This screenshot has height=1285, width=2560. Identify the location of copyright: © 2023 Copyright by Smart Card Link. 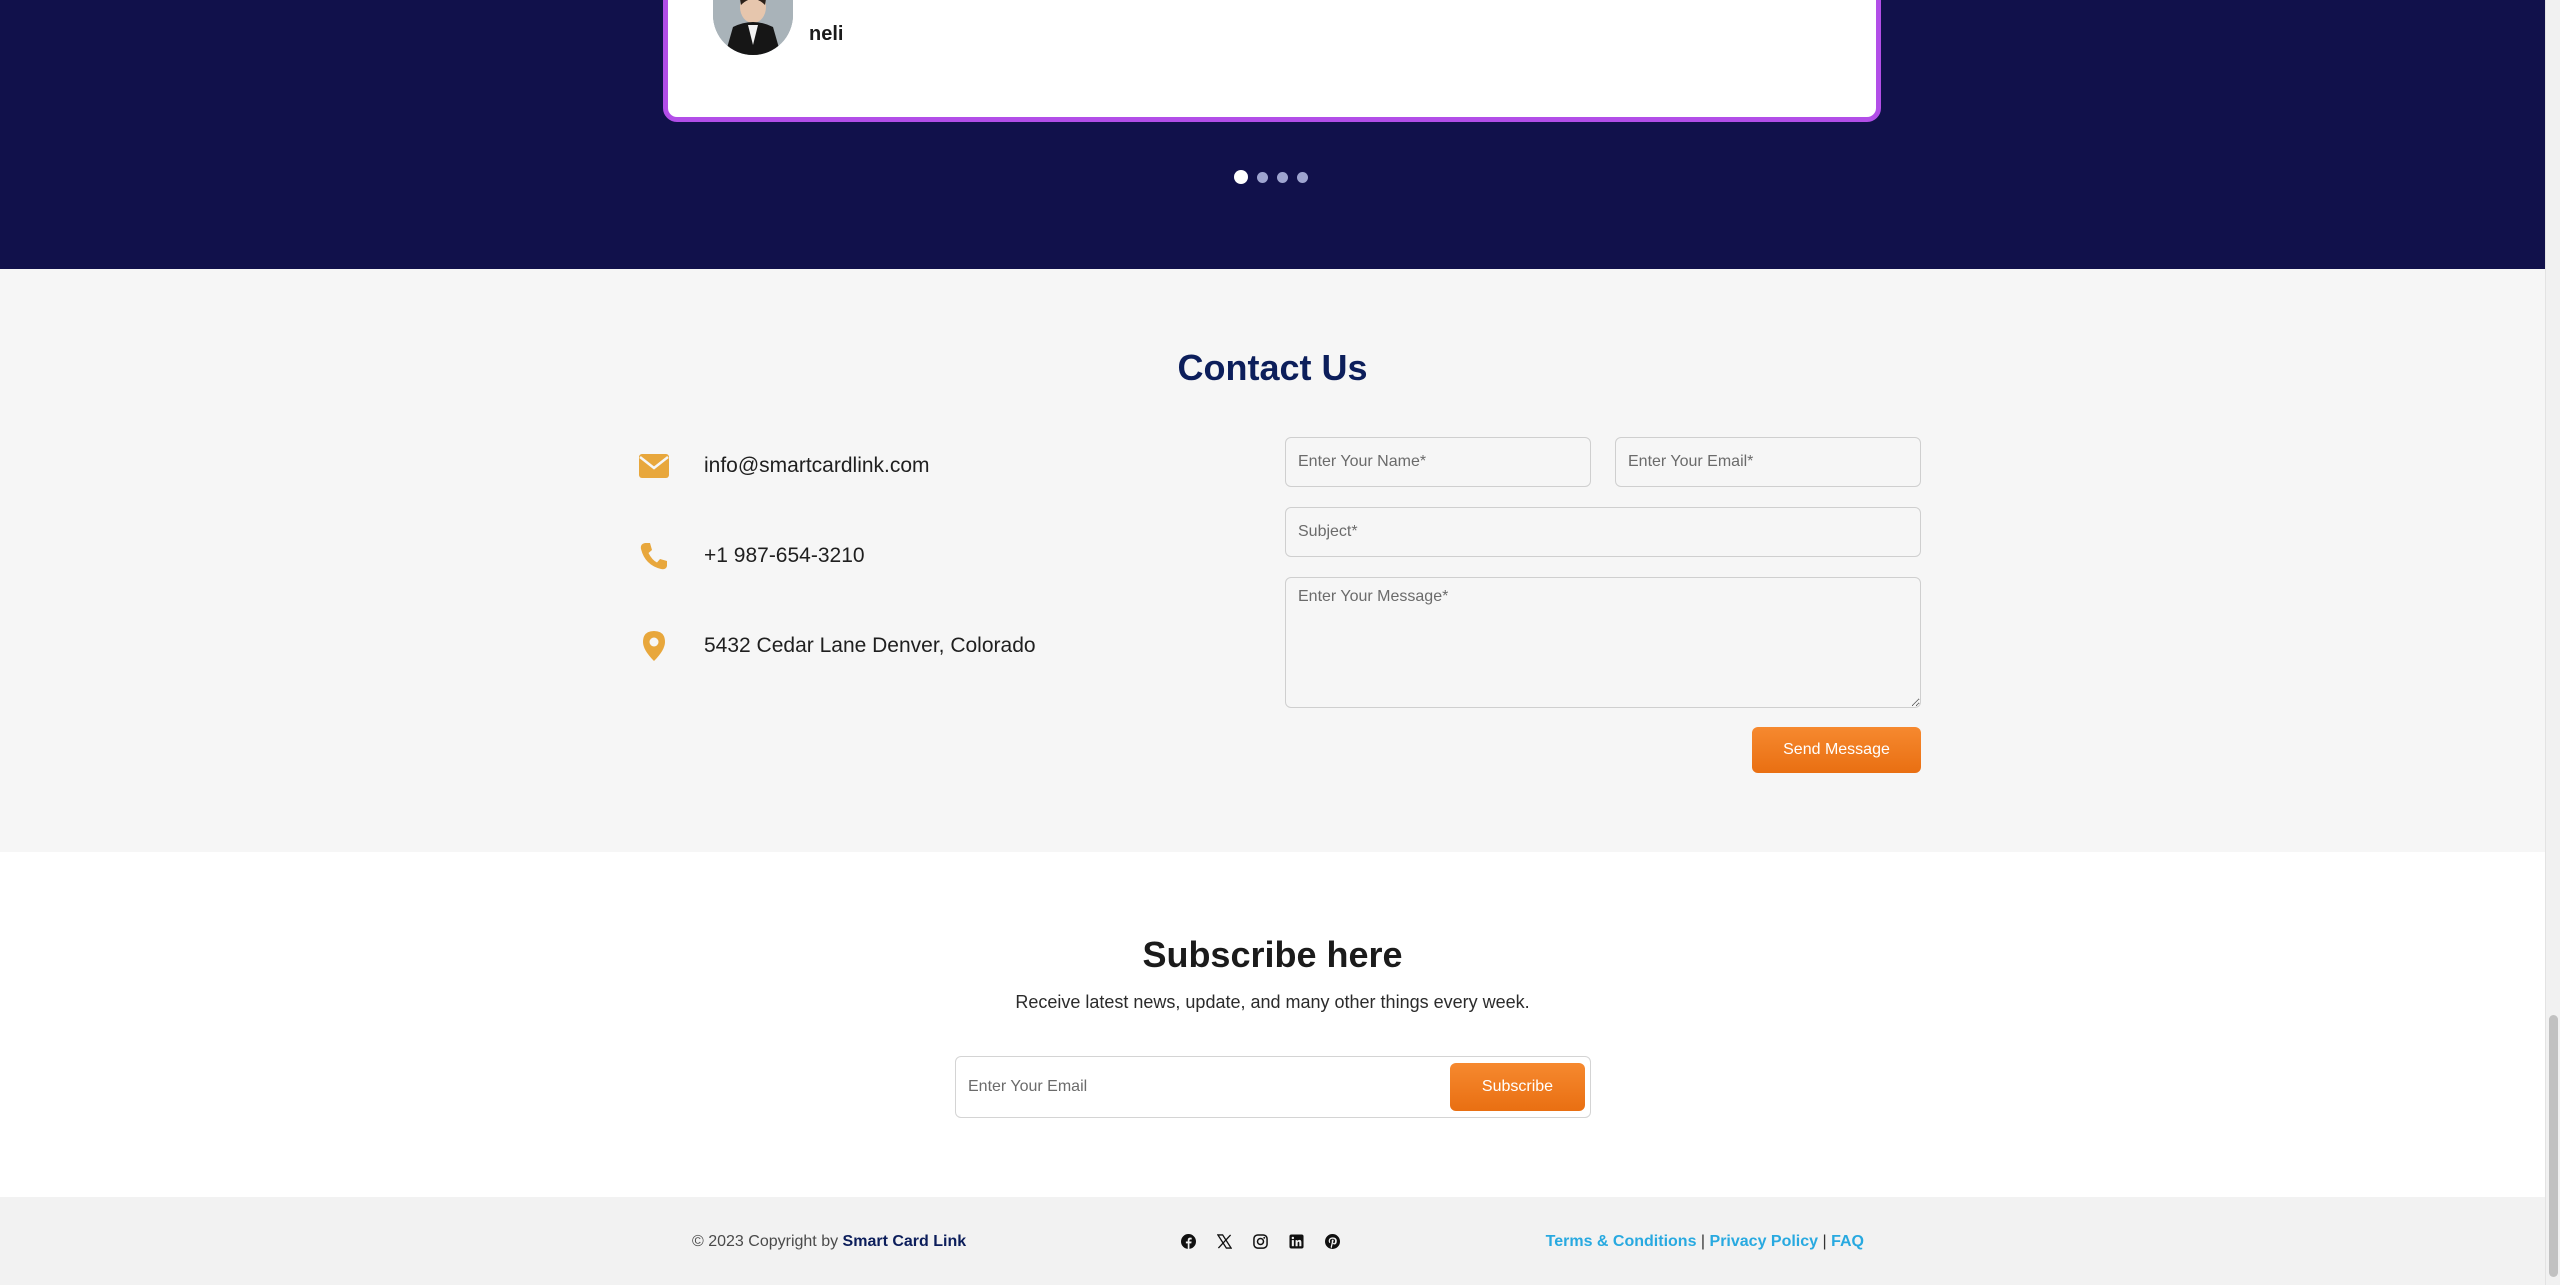
(829, 1242).